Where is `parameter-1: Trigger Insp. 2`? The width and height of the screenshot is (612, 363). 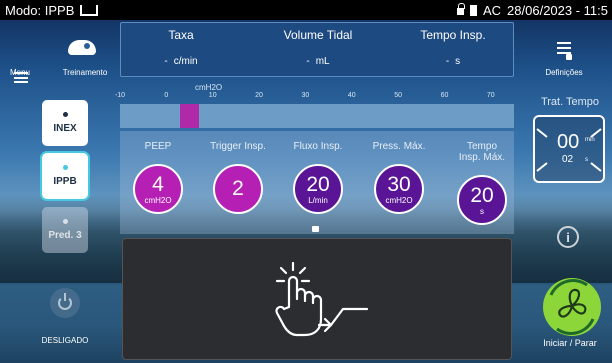
parameter-1: Trigger Insp. 2 is located at coordinates (238, 181).